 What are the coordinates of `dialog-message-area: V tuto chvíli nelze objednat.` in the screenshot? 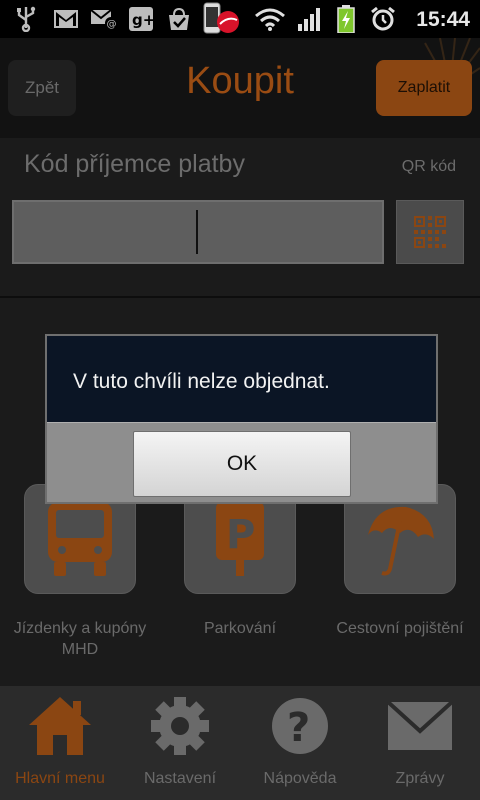 It's located at (241, 379).